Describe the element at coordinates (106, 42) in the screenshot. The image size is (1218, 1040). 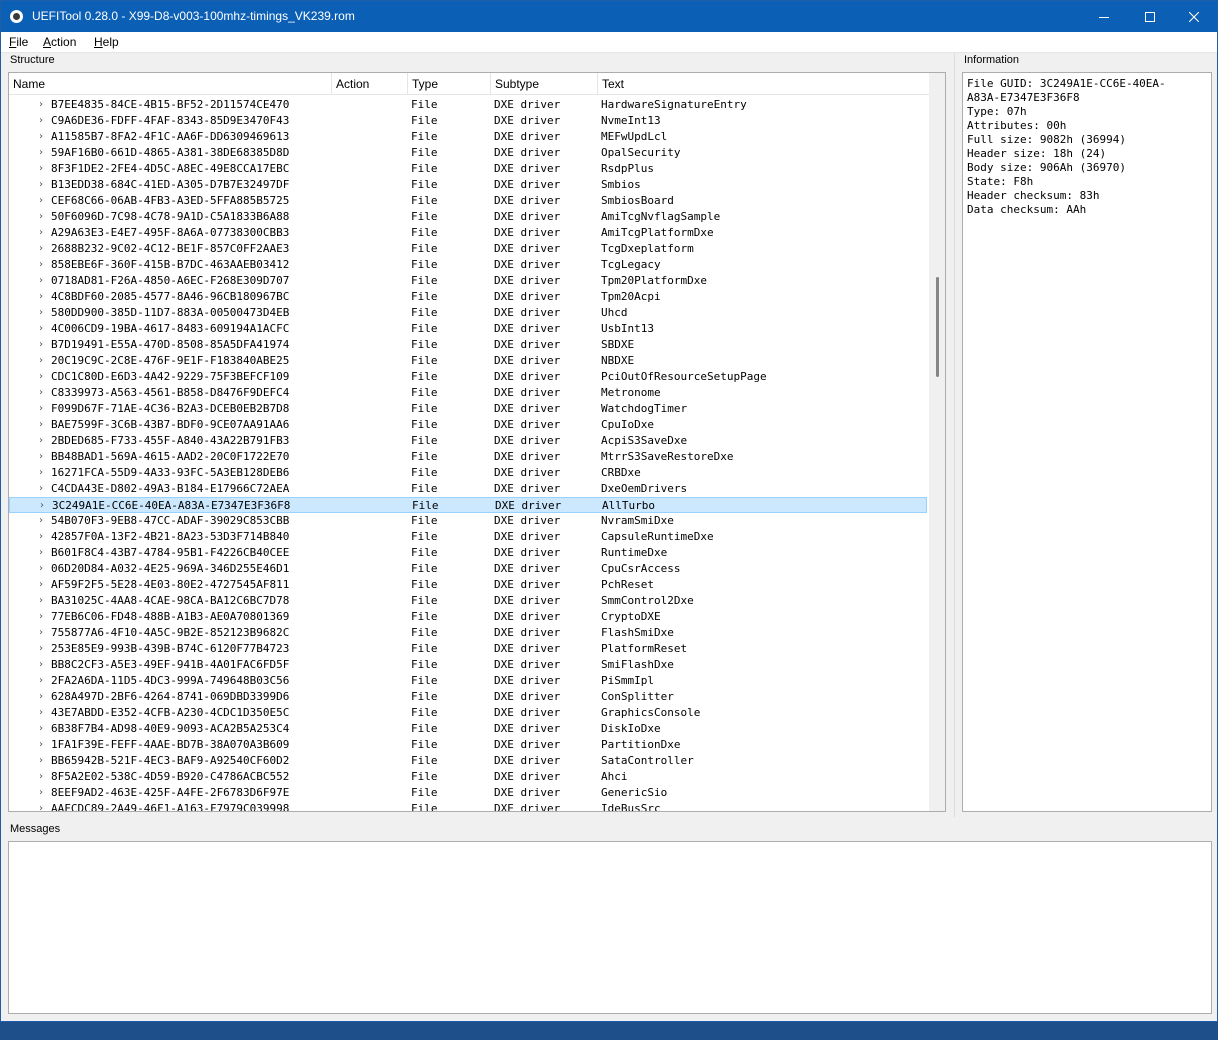
I see `menu-help: Help` at that location.